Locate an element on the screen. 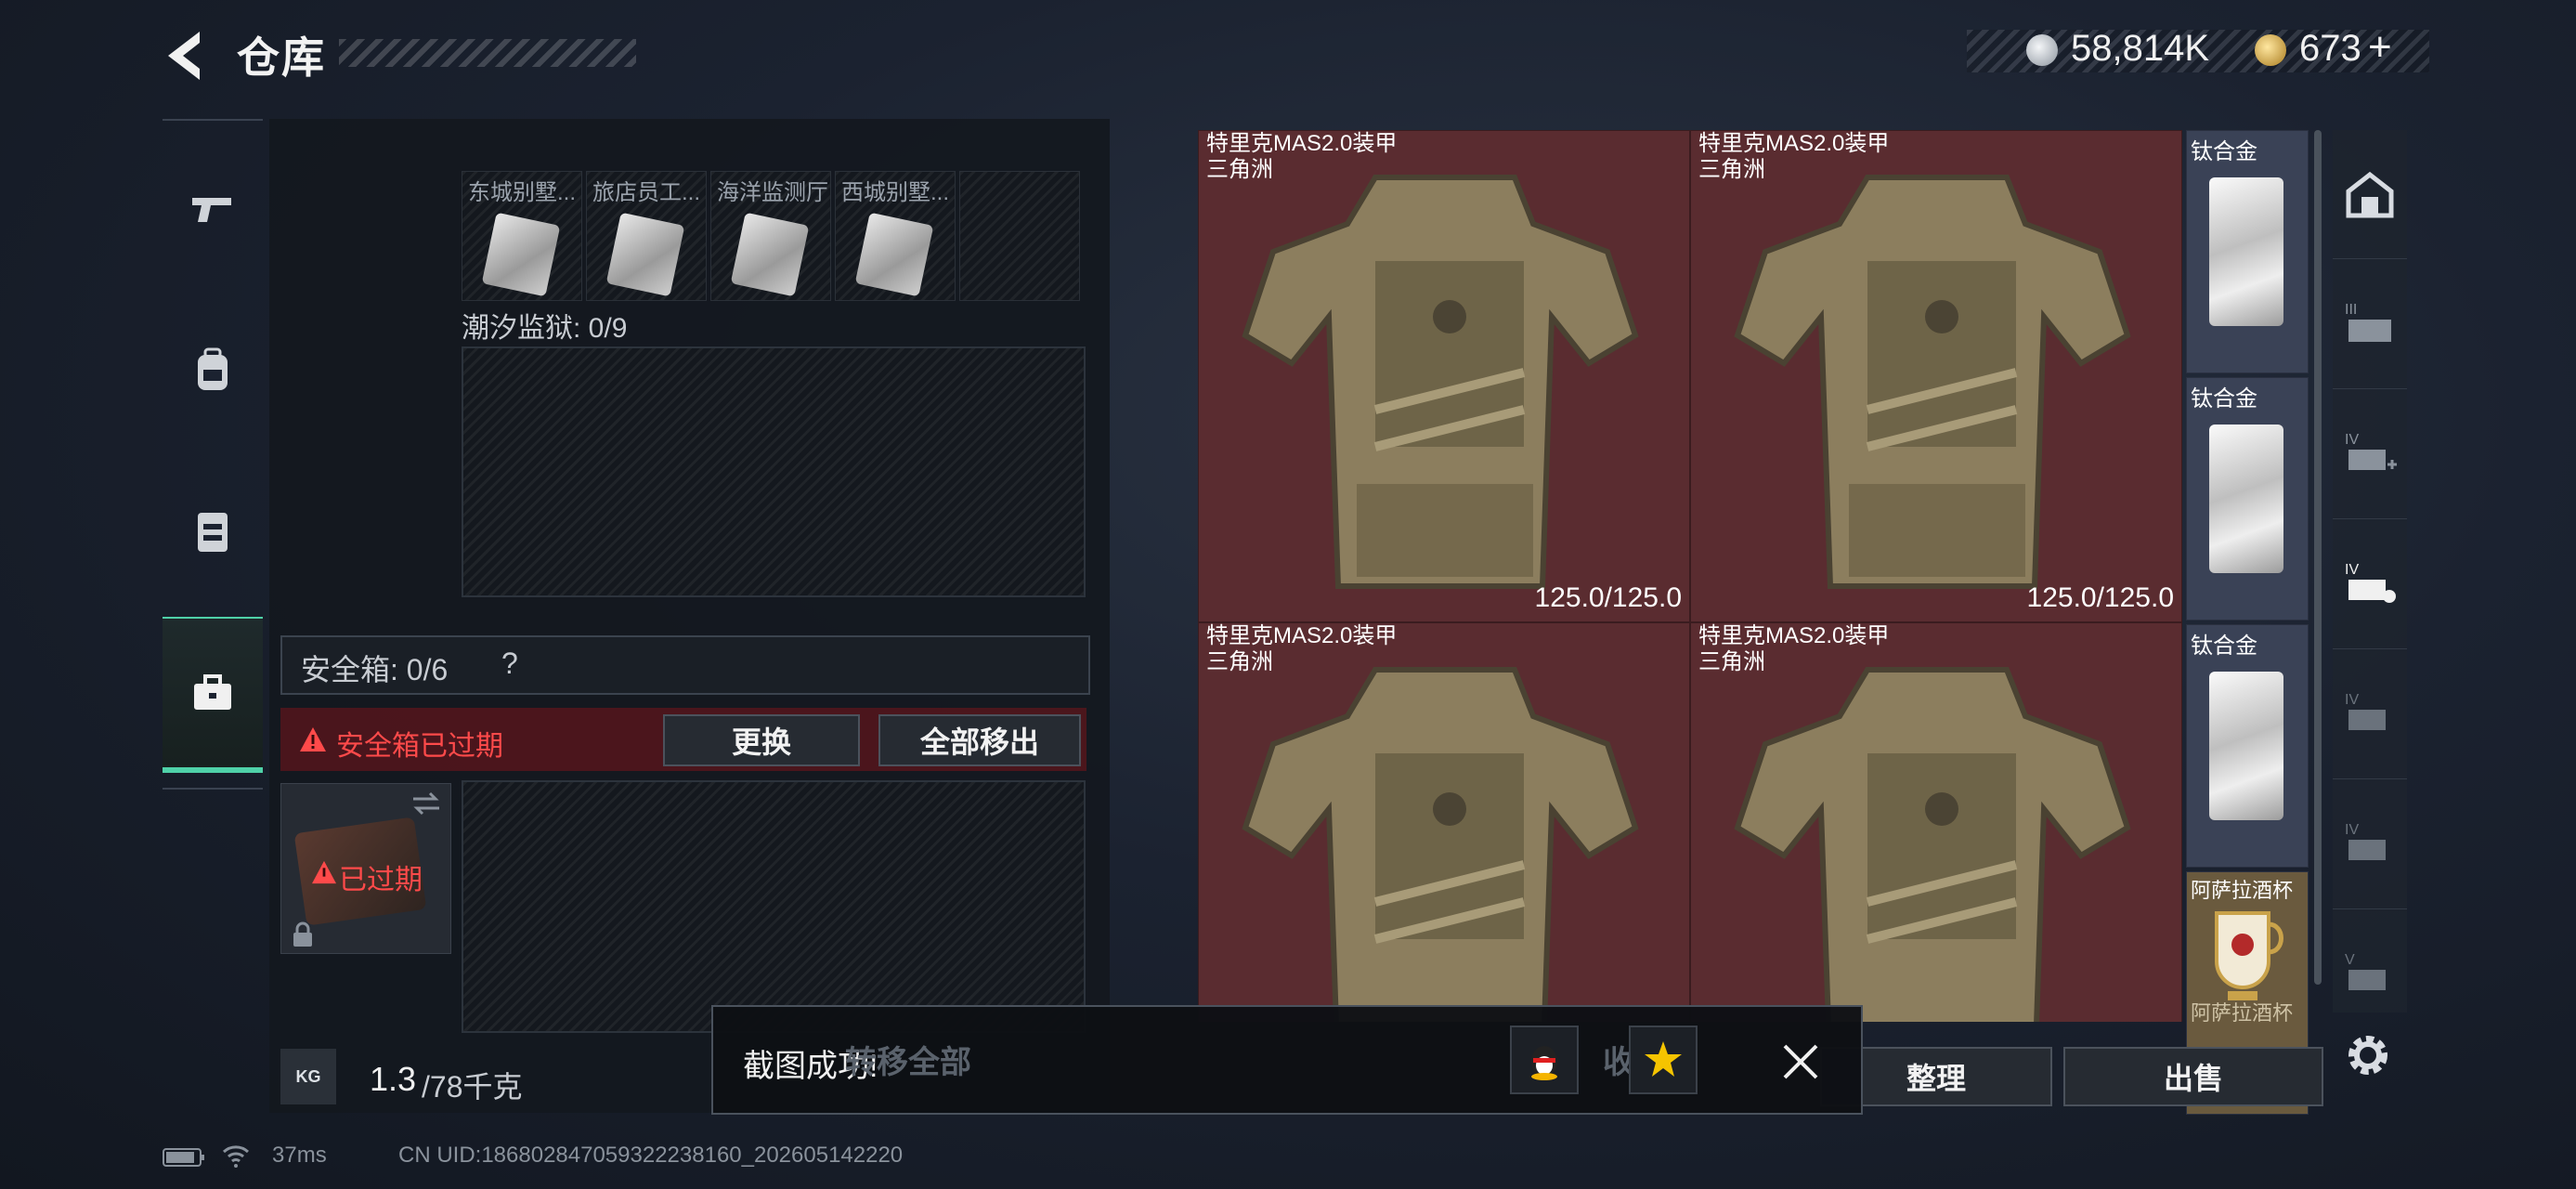 The width and height of the screenshot is (2576, 1189). category-tier-4-shield: IV is located at coordinates (2370, 584).